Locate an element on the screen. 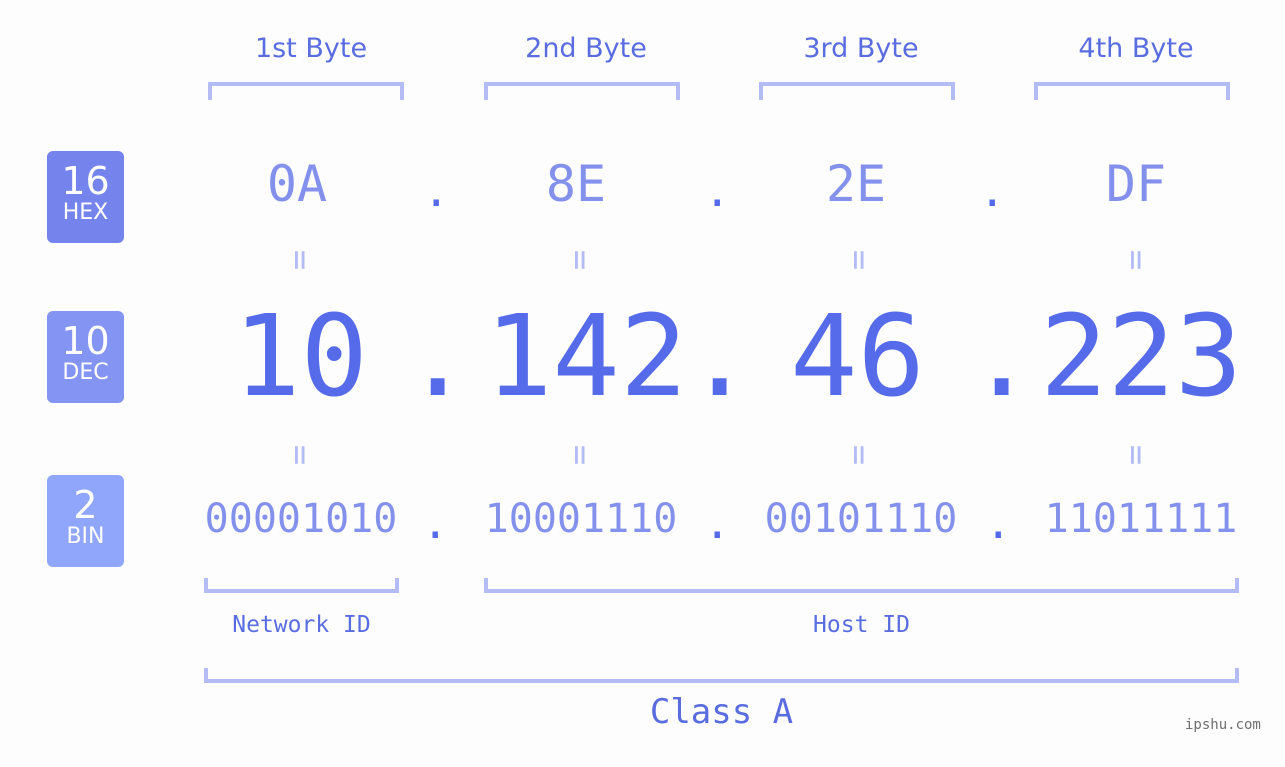 The height and width of the screenshot is (767, 1285). bin-value-2: 10001110 is located at coordinates (581, 519).